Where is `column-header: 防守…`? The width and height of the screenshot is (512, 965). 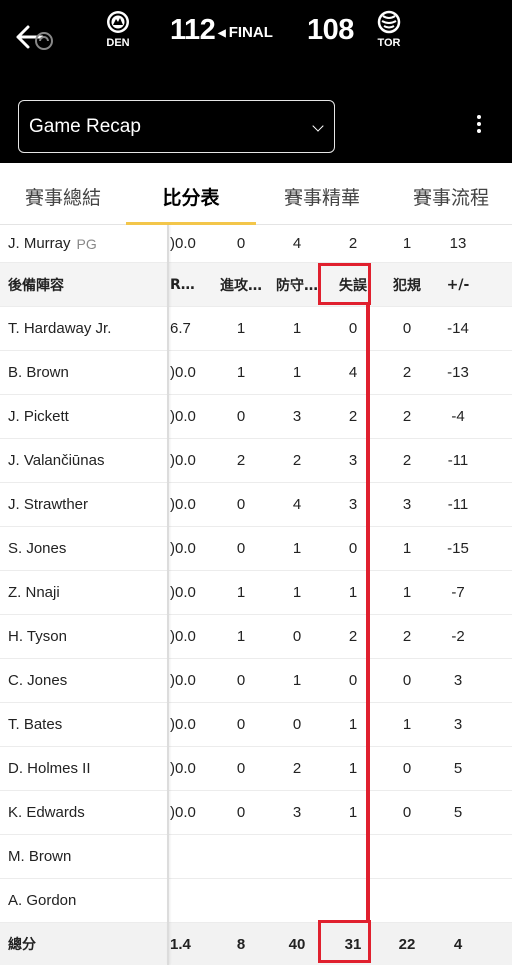
column-header: 防守… is located at coordinates (297, 284).